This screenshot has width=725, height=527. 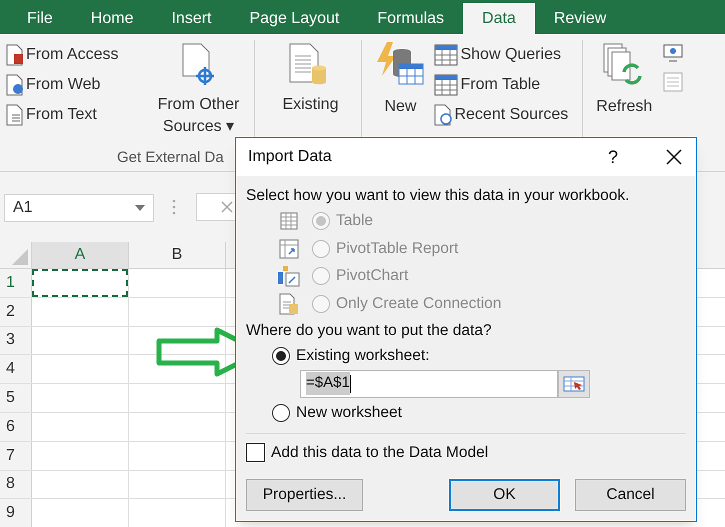 I want to click on radio-label: New worksheet, so click(x=349, y=413).